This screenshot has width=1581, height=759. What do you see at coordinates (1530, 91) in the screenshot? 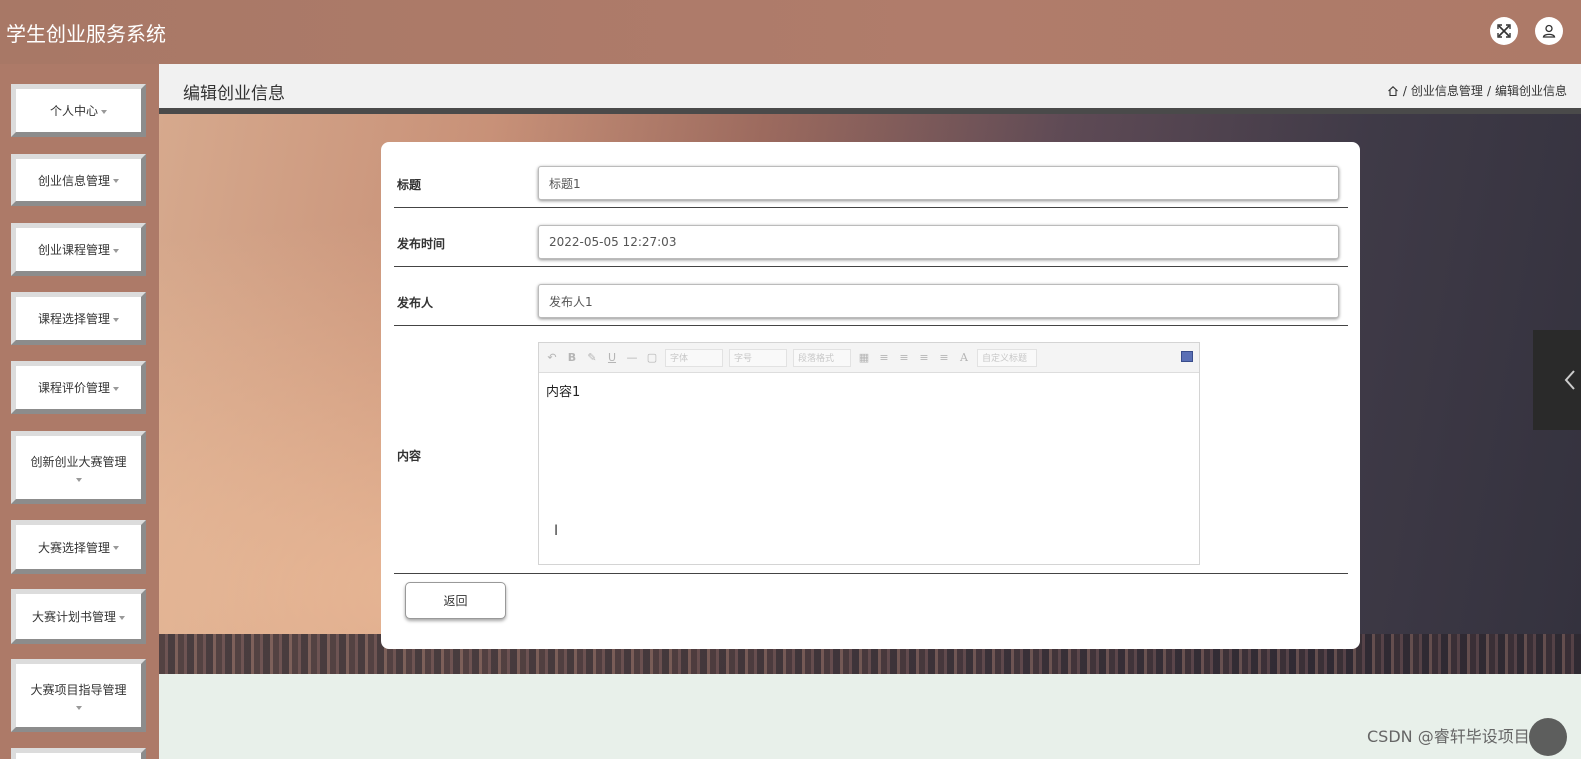
I see `breadcrumb-item-current: 编辑创业信息` at bounding box center [1530, 91].